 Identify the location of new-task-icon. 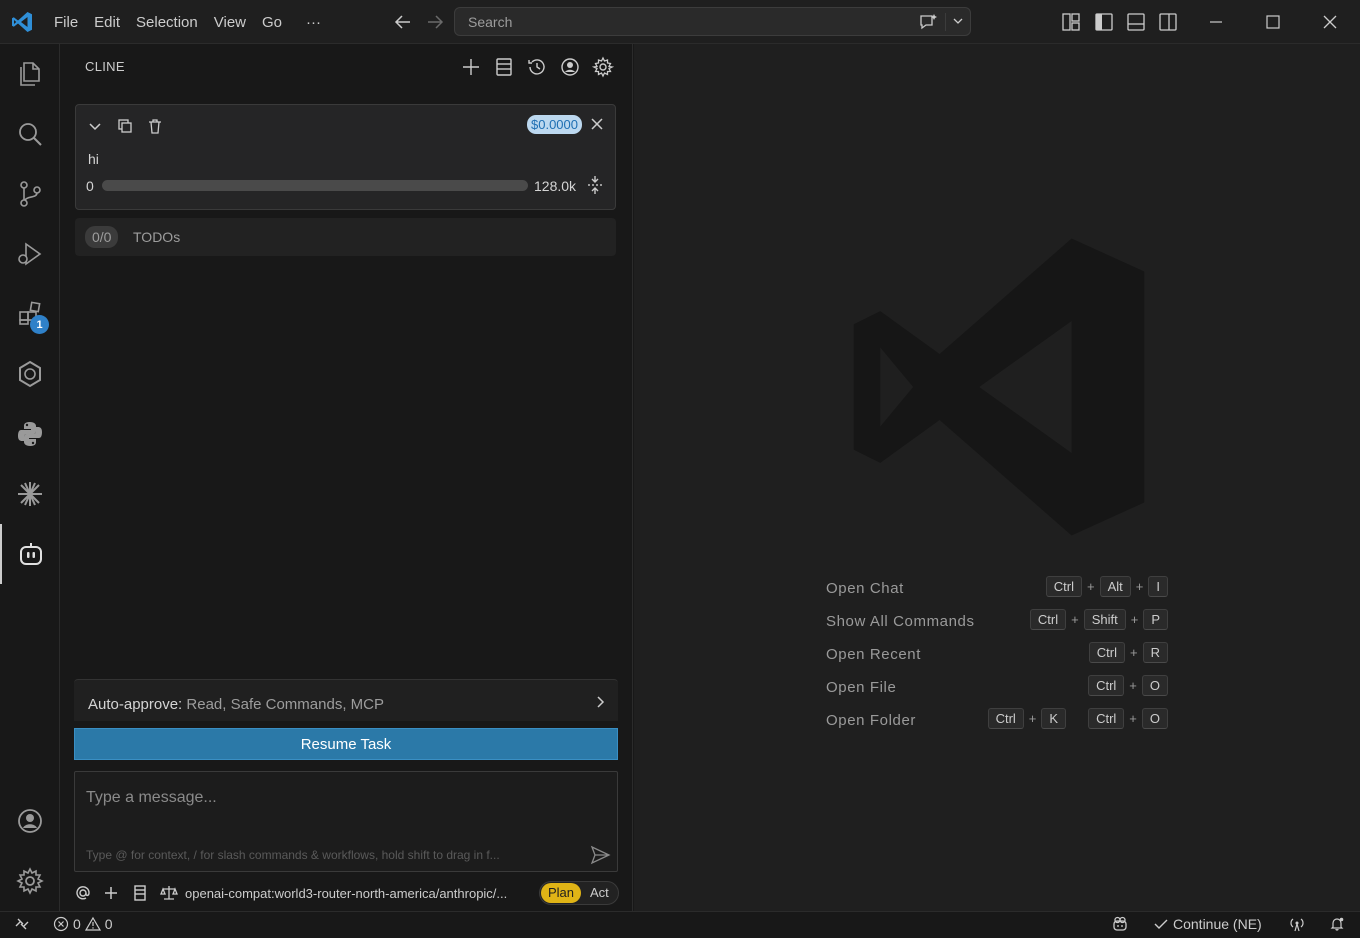
(471, 67).